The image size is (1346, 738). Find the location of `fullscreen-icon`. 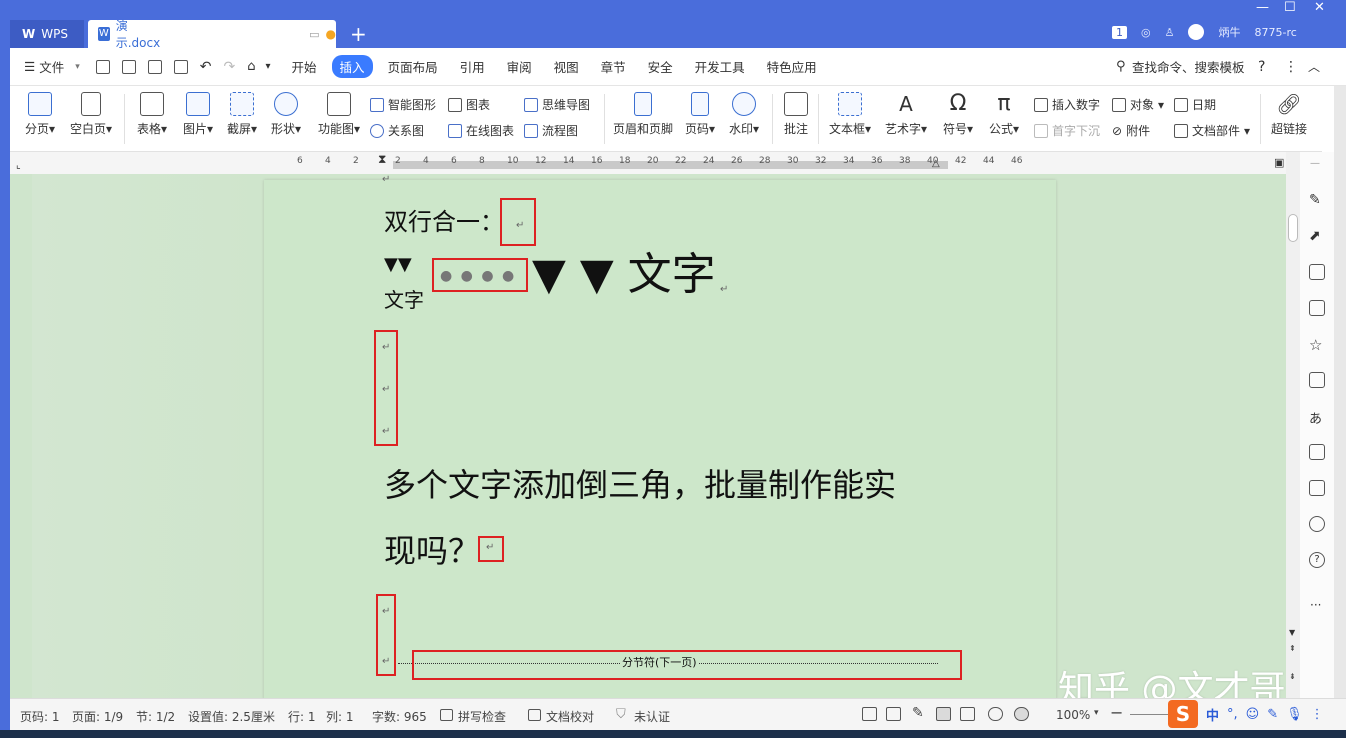

fullscreen-icon is located at coordinates (869, 714).